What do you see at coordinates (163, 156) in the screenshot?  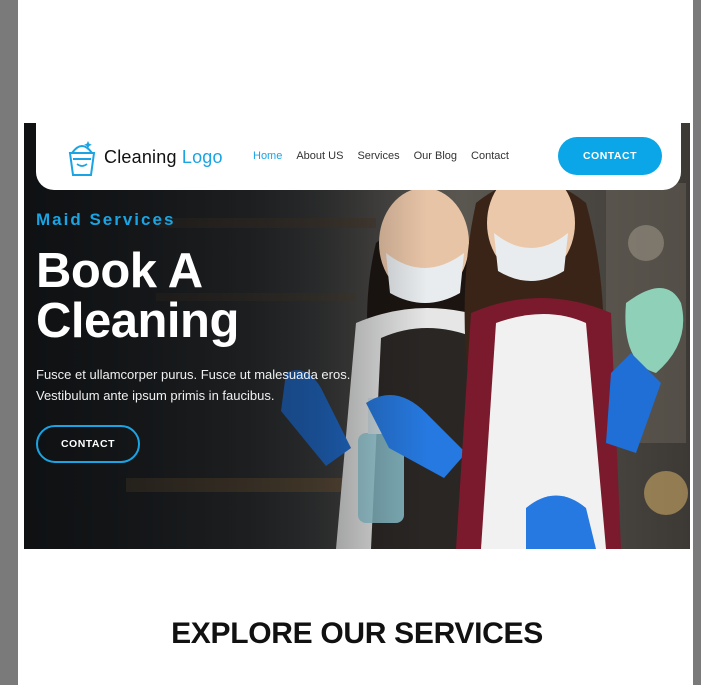 I see `logo-text: Cleaning Logo` at bounding box center [163, 156].